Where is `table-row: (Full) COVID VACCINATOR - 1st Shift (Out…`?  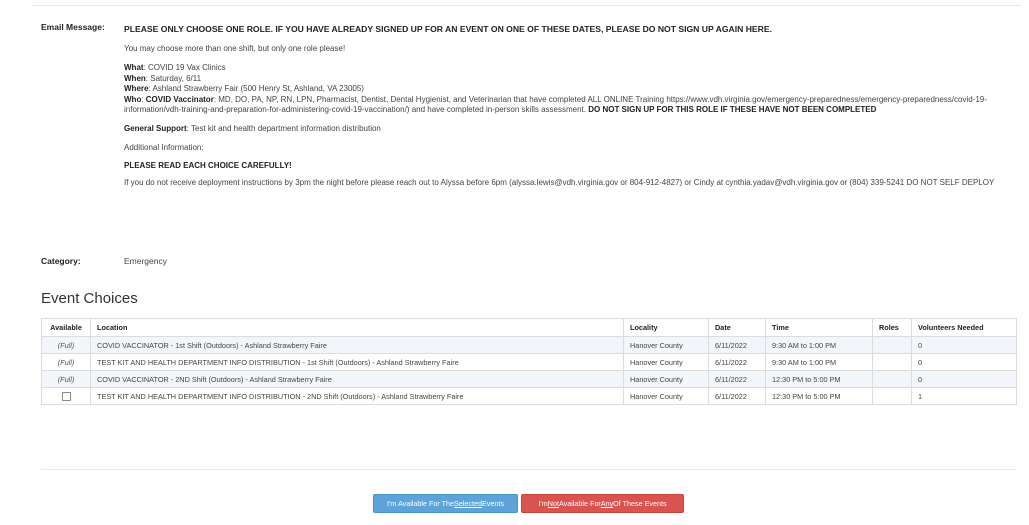
table-row: (Full) COVID VACCINATOR - 1st Shift (Out… is located at coordinates (529, 345).